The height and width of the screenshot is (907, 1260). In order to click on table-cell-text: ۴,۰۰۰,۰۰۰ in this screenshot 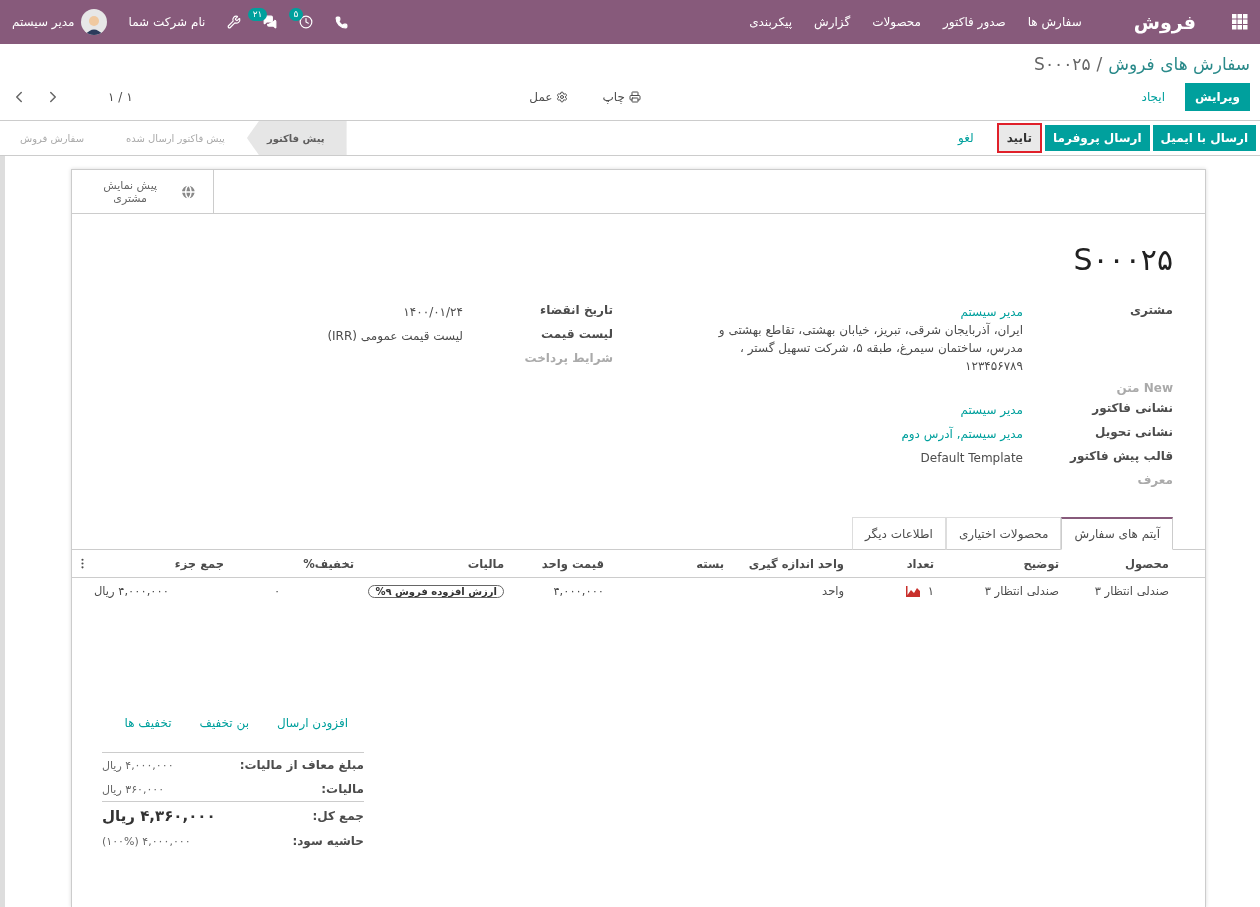, I will do `click(578, 591)`.